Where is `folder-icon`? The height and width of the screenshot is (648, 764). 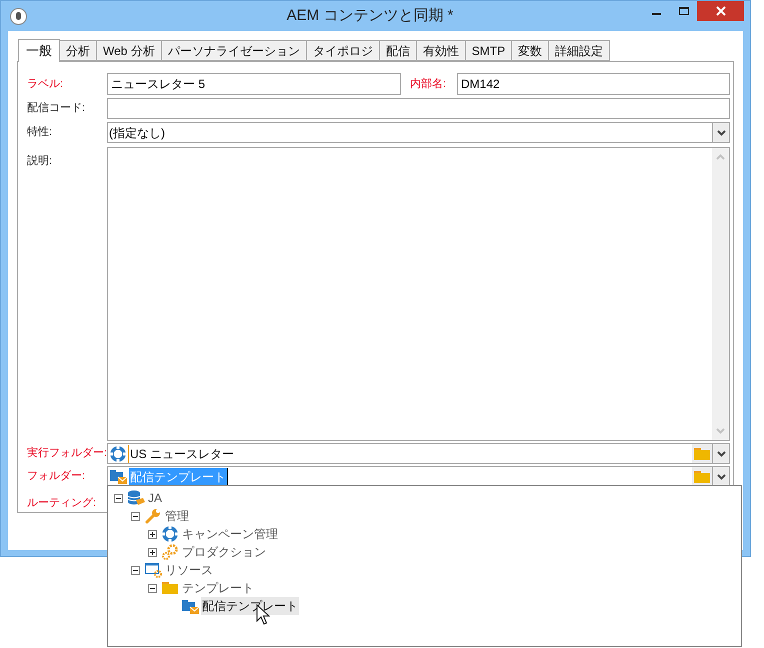 folder-icon is located at coordinates (170, 588).